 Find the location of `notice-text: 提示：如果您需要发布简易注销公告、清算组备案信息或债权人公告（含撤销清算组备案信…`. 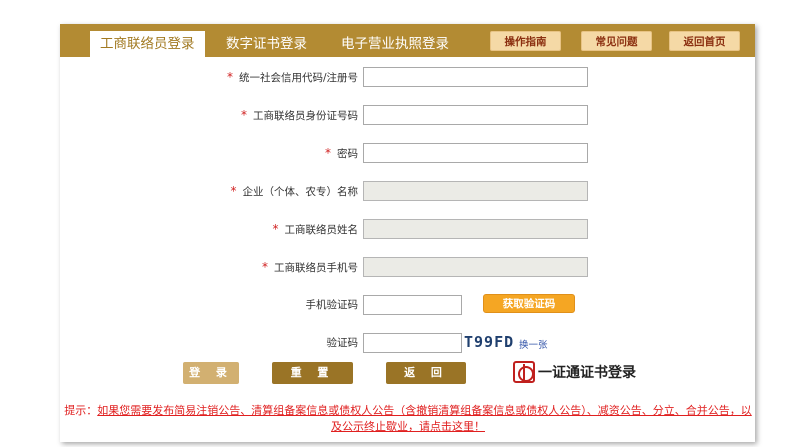

notice-text: 提示：如果您需要发布简易注销公告、清算组备案信息或债权人公告（含撤销清算组备案信… is located at coordinates (408, 419).